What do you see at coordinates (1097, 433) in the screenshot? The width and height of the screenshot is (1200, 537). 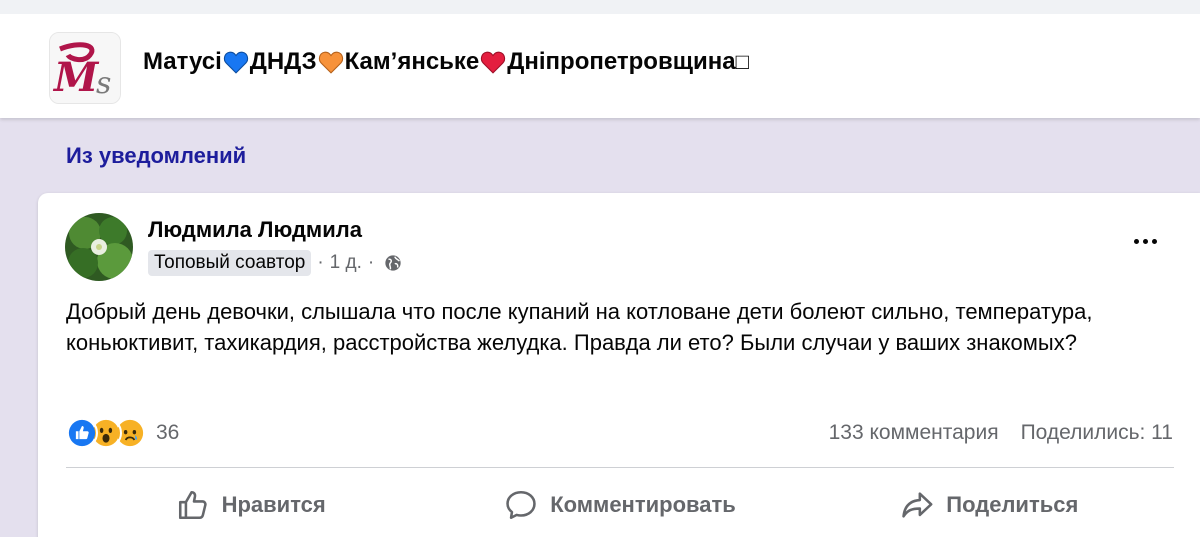 I see `shares-count: Поделились: 11` at bounding box center [1097, 433].